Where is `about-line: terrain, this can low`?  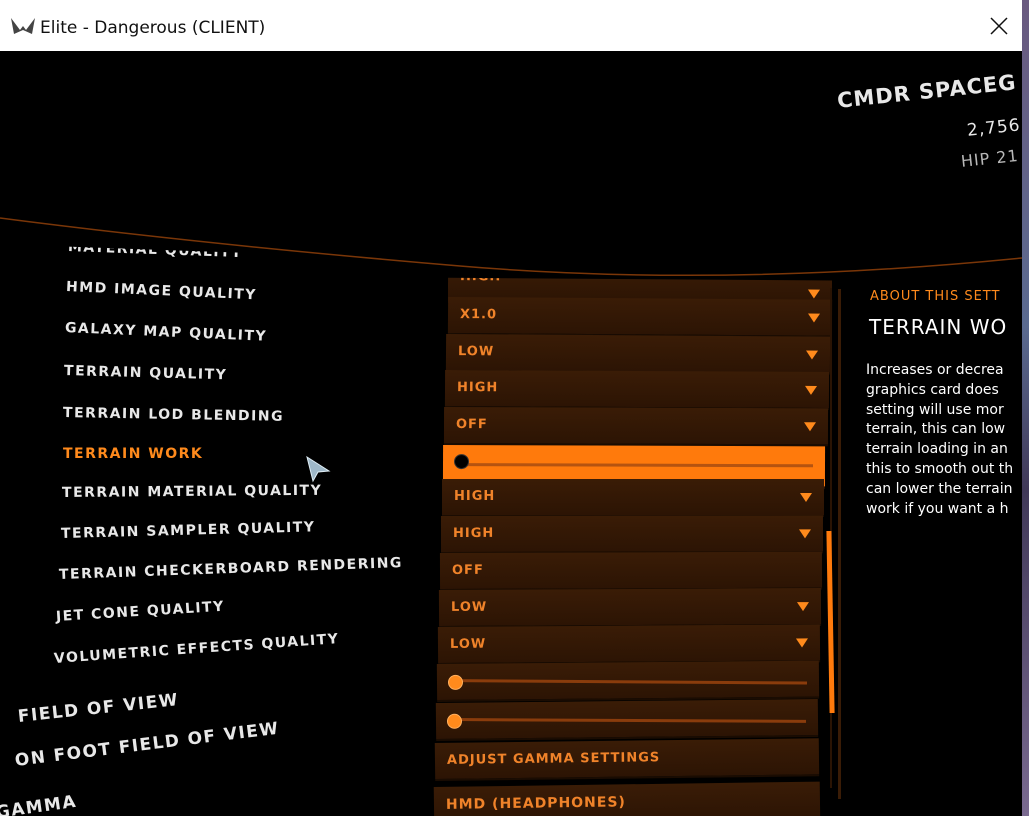 about-line: terrain, this can low is located at coordinates (936, 429).